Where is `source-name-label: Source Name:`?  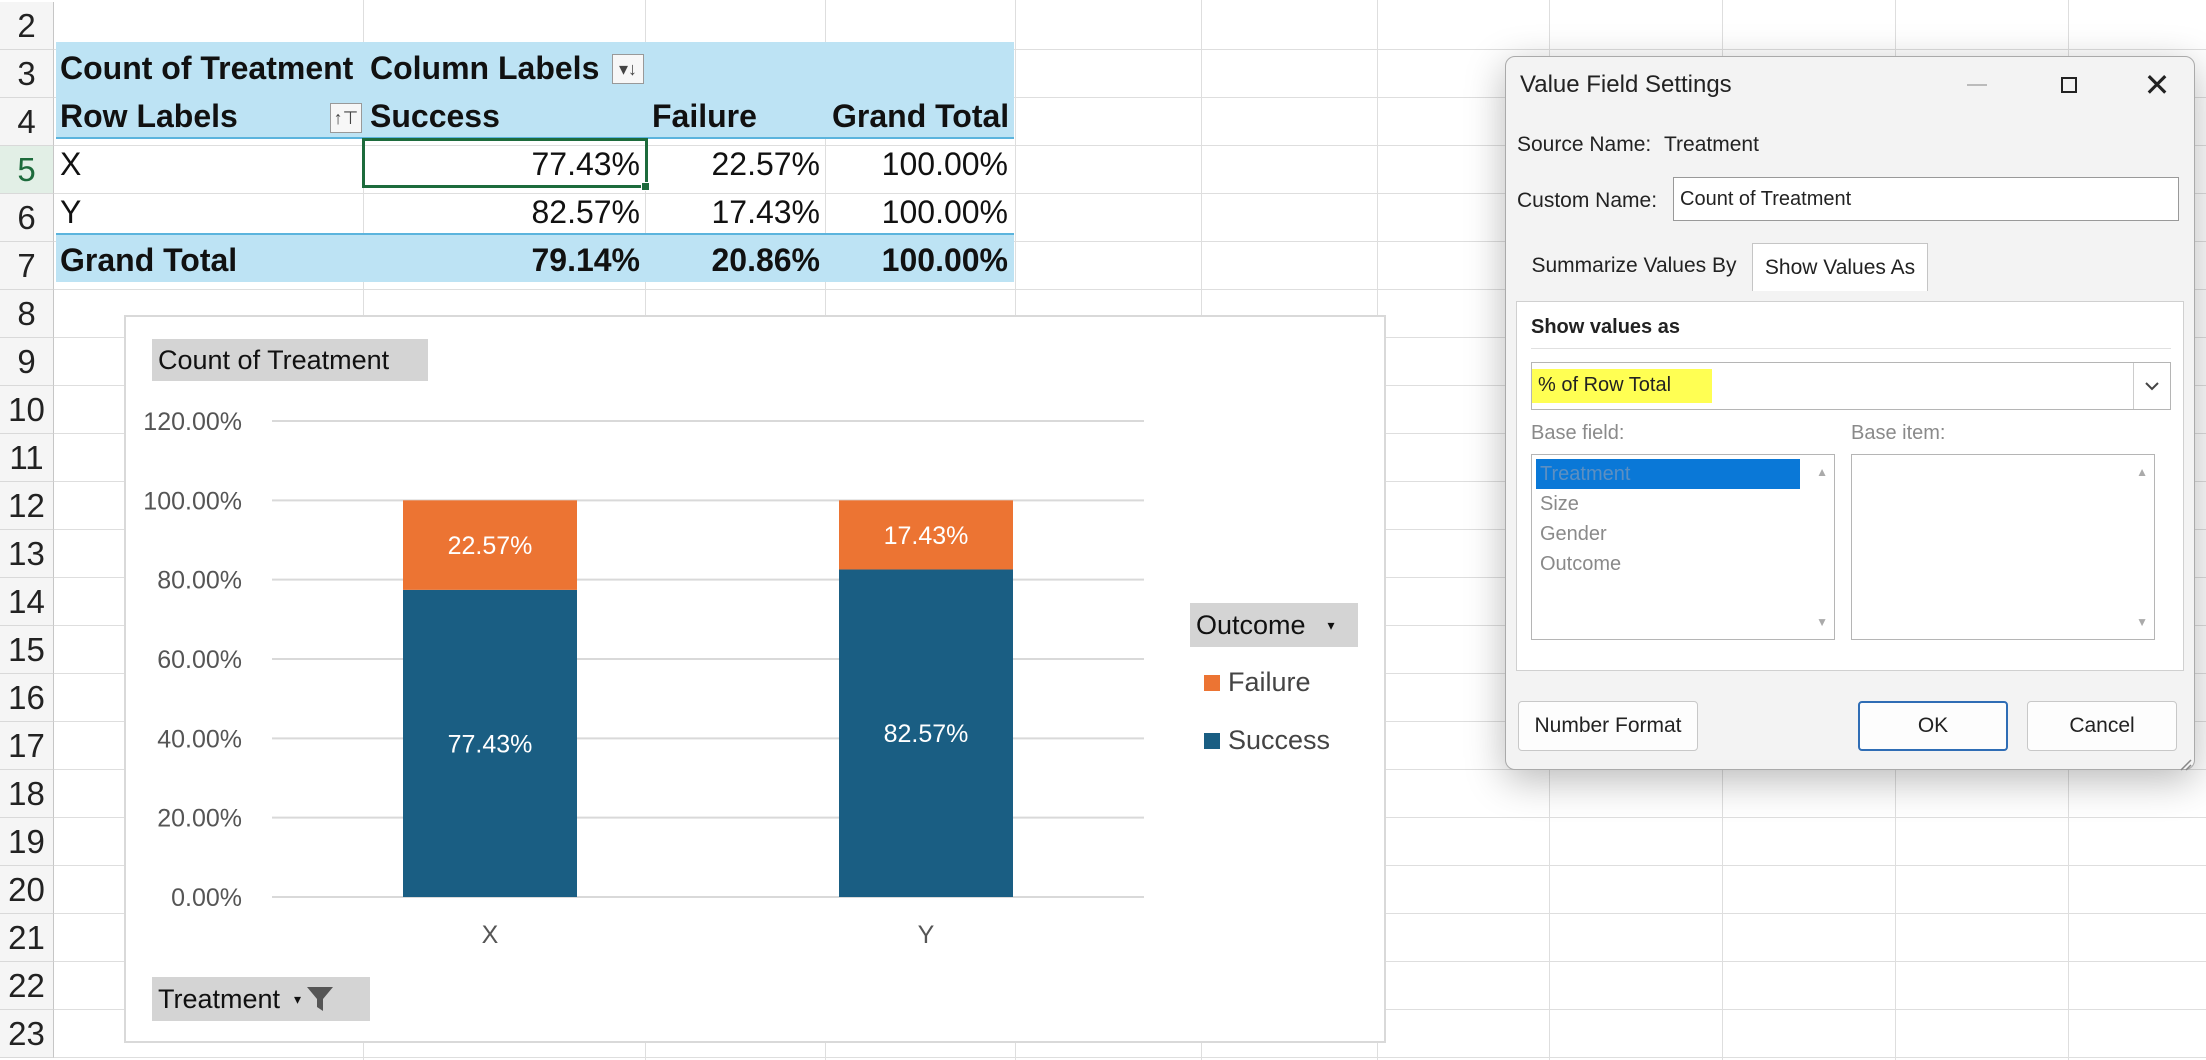 source-name-label: Source Name: is located at coordinates (1584, 144).